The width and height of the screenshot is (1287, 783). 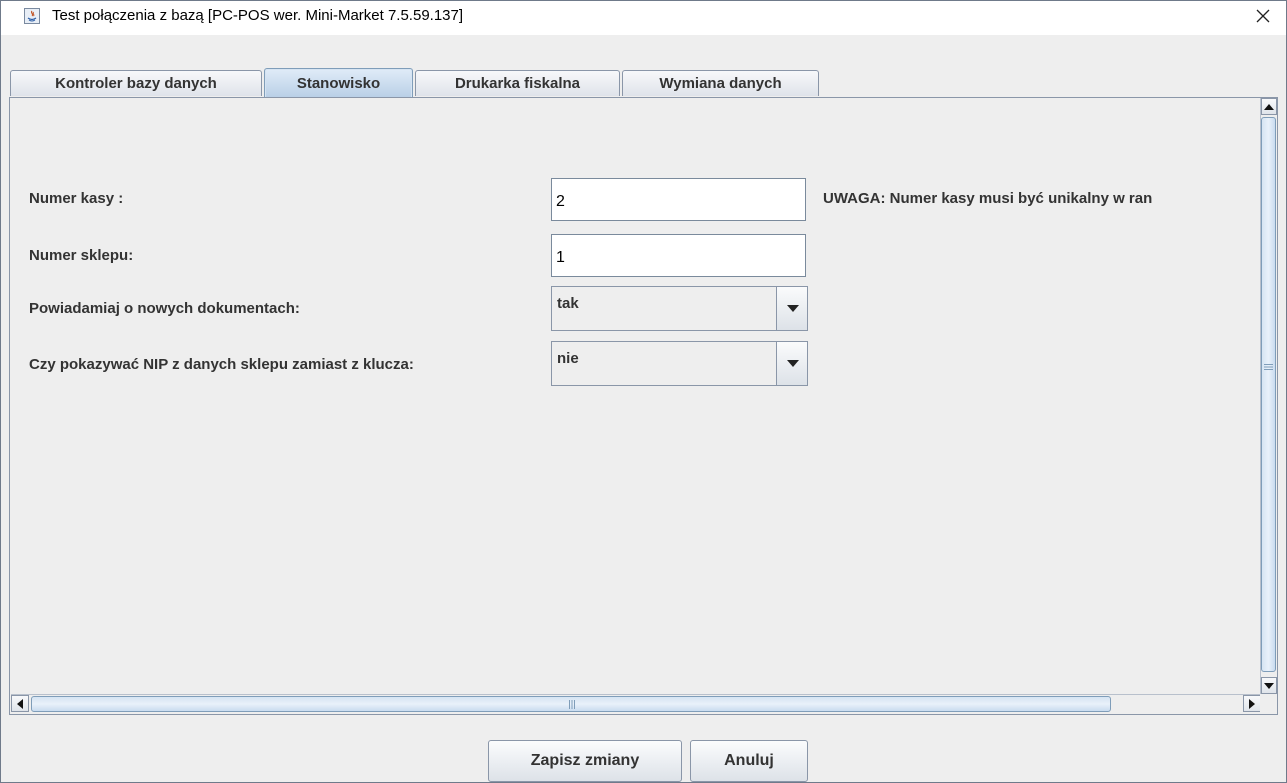 I want to click on scroll-down-button, so click(x=1269, y=685).